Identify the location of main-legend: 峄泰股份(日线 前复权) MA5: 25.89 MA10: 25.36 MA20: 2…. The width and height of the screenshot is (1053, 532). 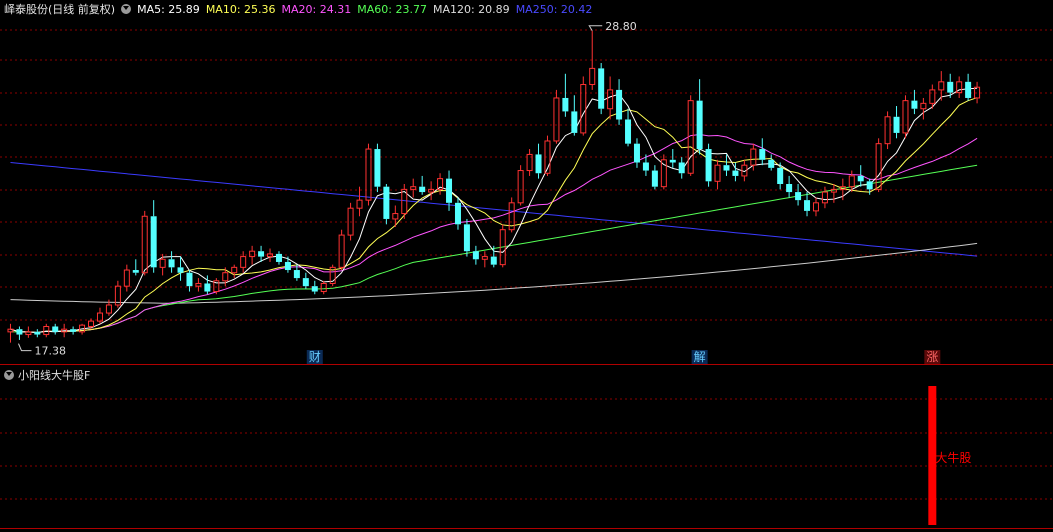
(301, 10).